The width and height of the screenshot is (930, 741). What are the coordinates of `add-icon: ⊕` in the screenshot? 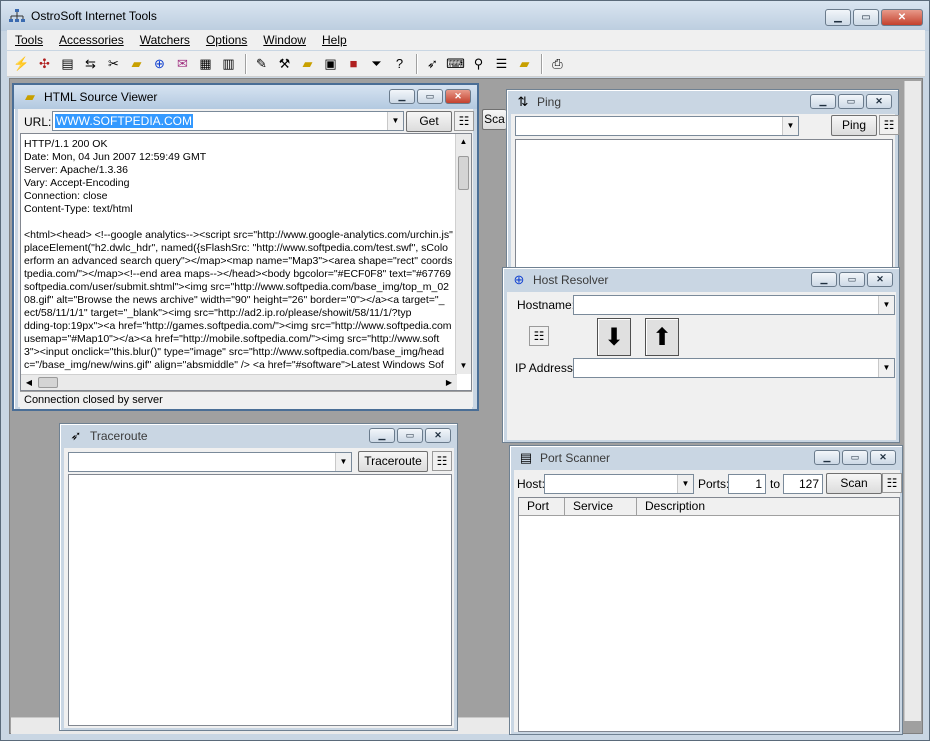 It's located at (159, 63).